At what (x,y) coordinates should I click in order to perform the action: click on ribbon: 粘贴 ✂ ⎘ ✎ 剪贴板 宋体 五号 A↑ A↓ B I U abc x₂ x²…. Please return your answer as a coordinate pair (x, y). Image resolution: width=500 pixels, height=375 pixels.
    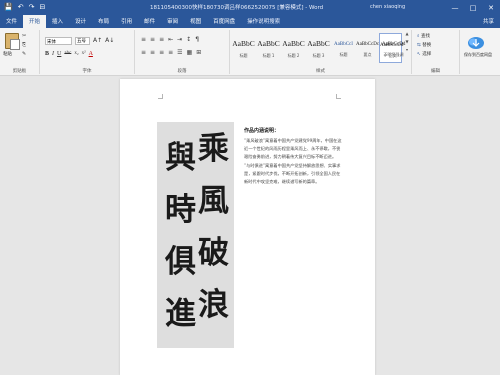
    Looking at the image, I should click on (250, 52).